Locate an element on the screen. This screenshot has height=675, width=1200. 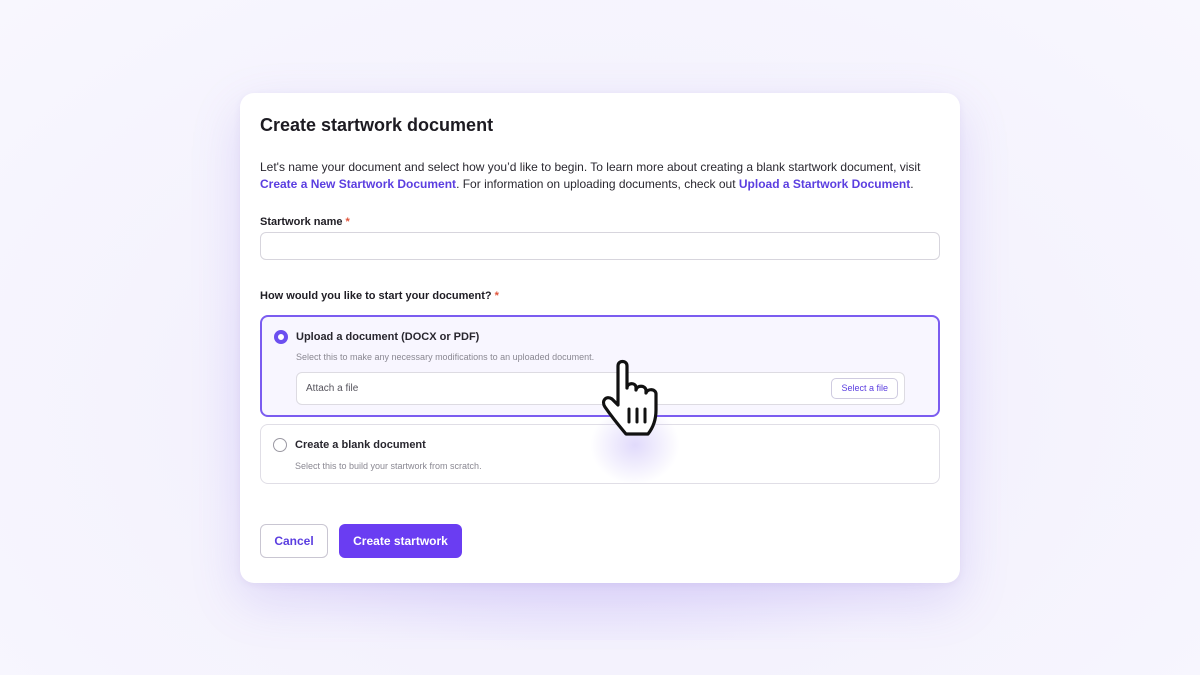
startwork-name-label: Startwork name * is located at coordinates (305, 222).